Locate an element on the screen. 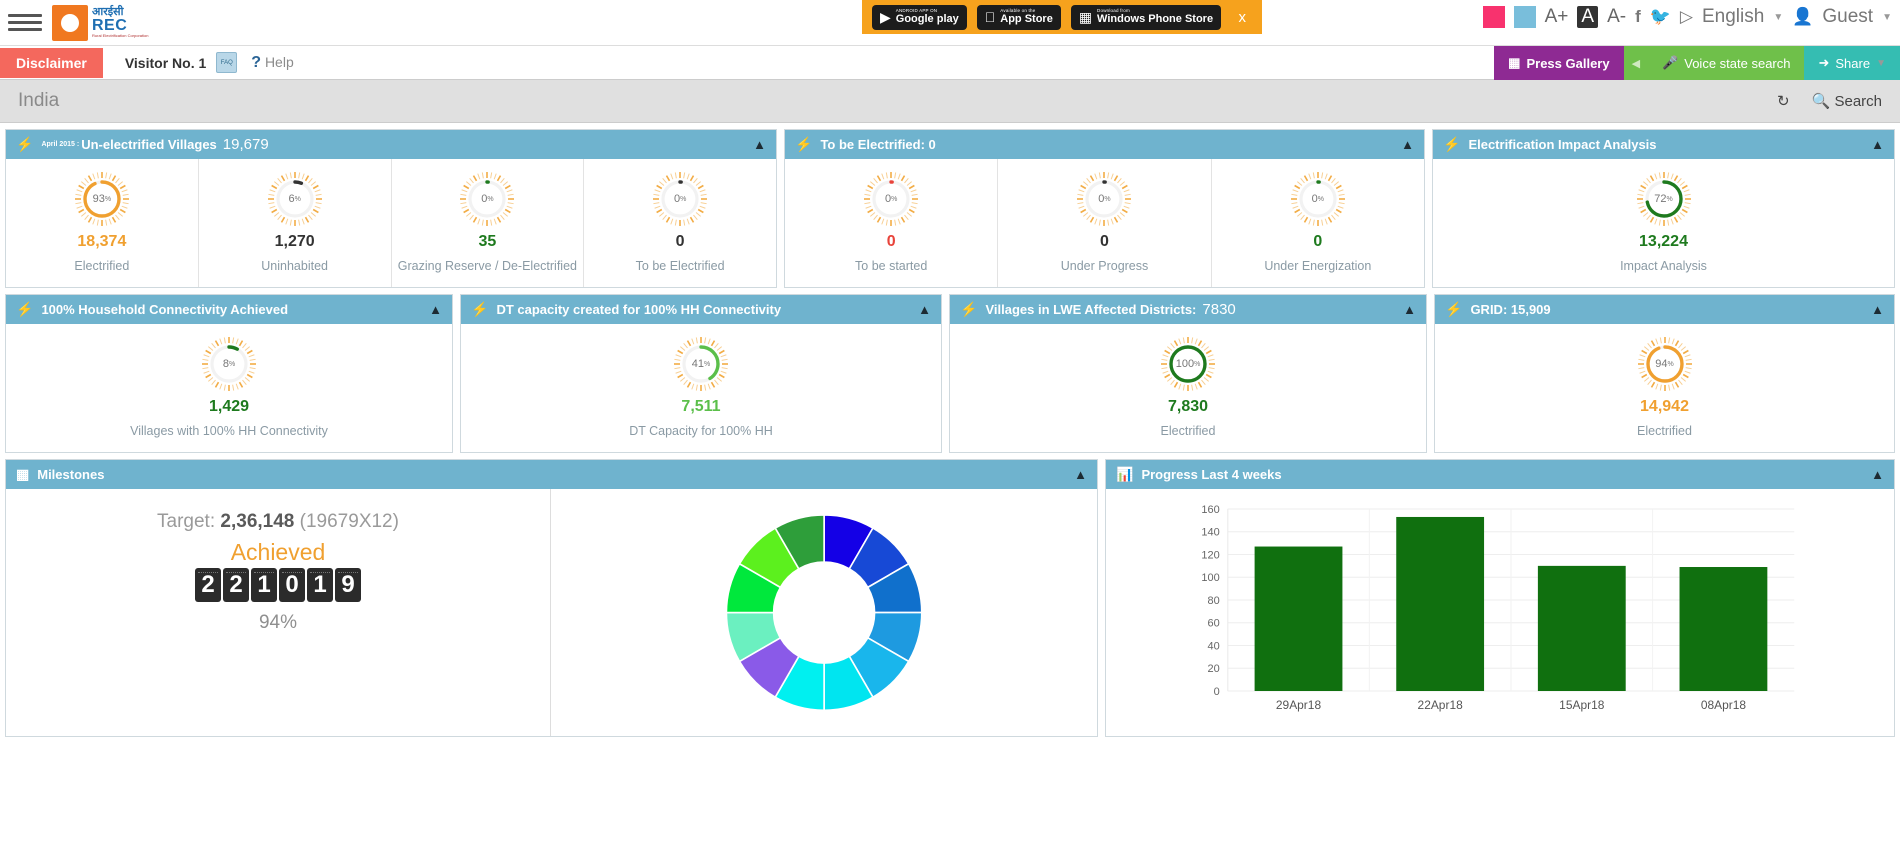 The image size is (1900, 867). badge-big-text: Windows Phone Store is located at coordinates (1149, 18).